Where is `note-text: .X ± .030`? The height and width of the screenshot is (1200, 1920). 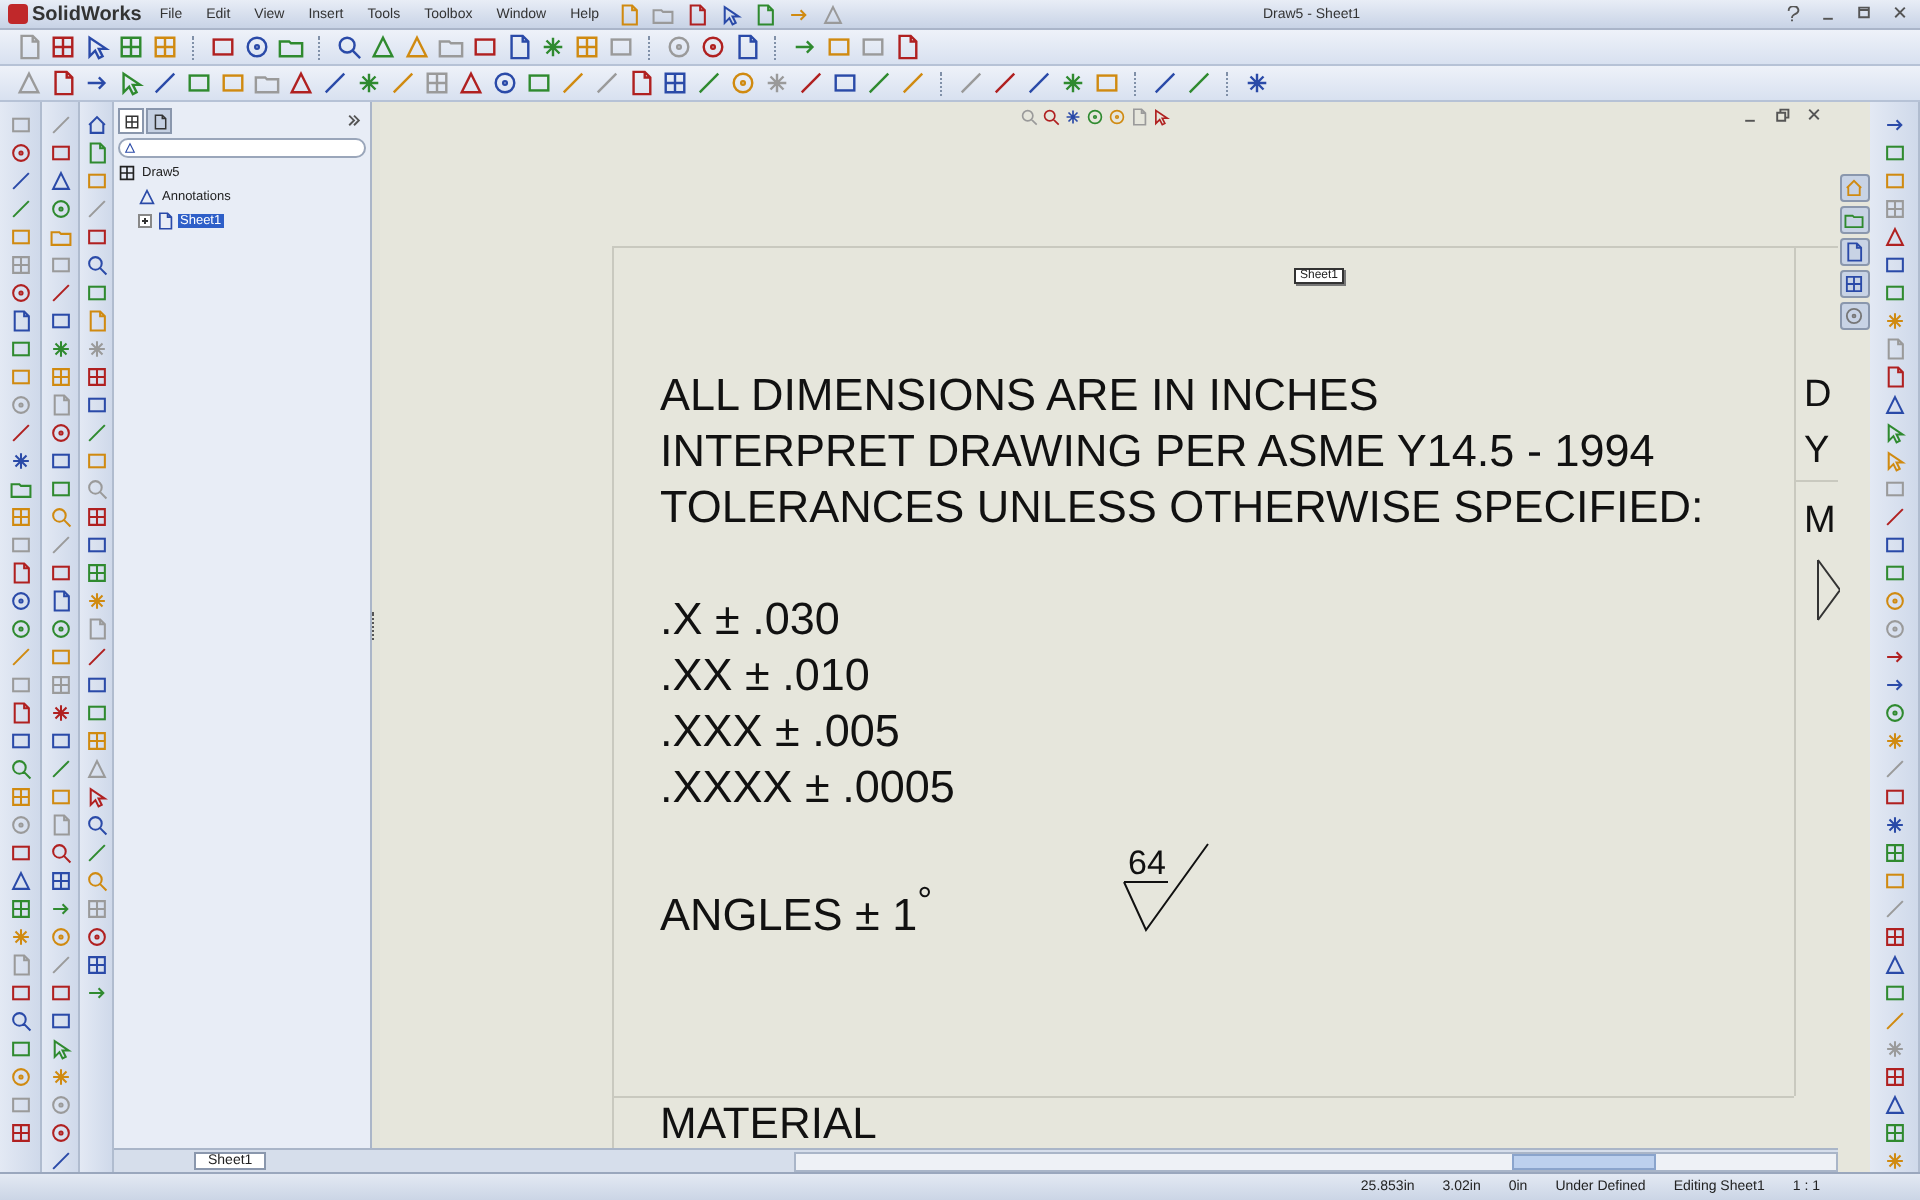 note-text: .X ± .030 is located at coordinates (750, 620).